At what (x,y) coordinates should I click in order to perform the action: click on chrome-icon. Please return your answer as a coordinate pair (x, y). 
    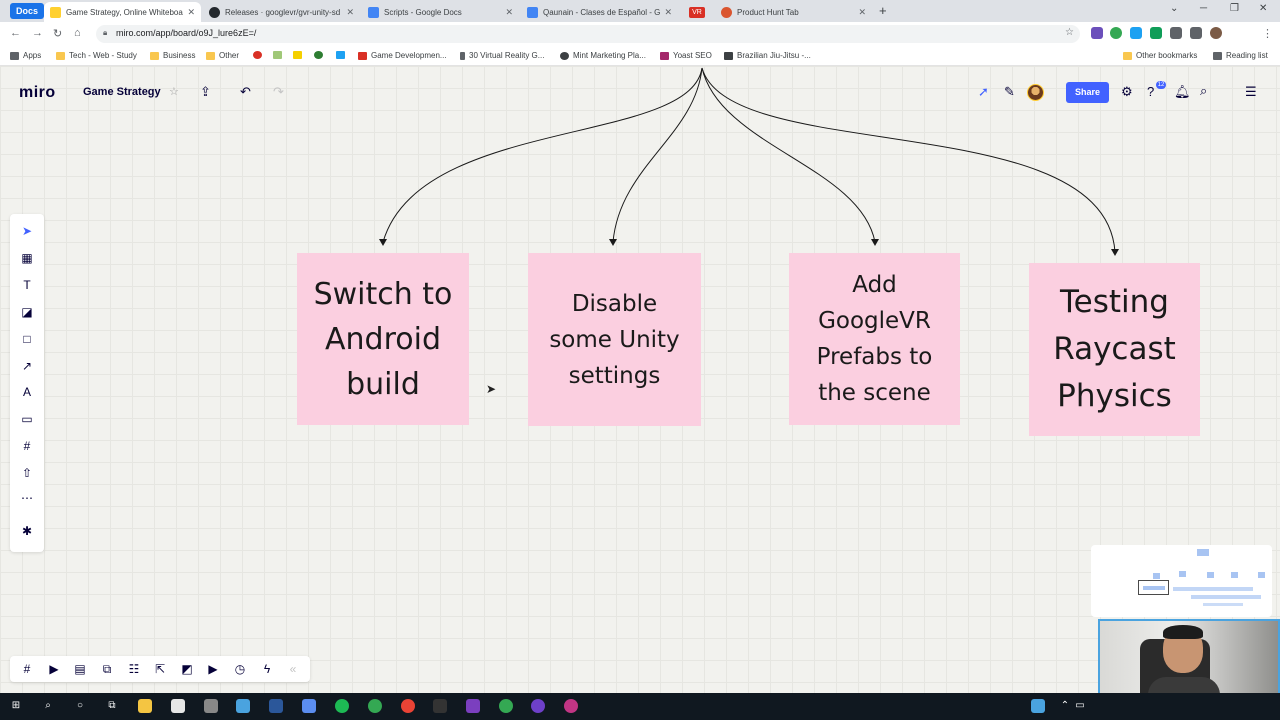
    Looking at the image, I should click on (375, 706).